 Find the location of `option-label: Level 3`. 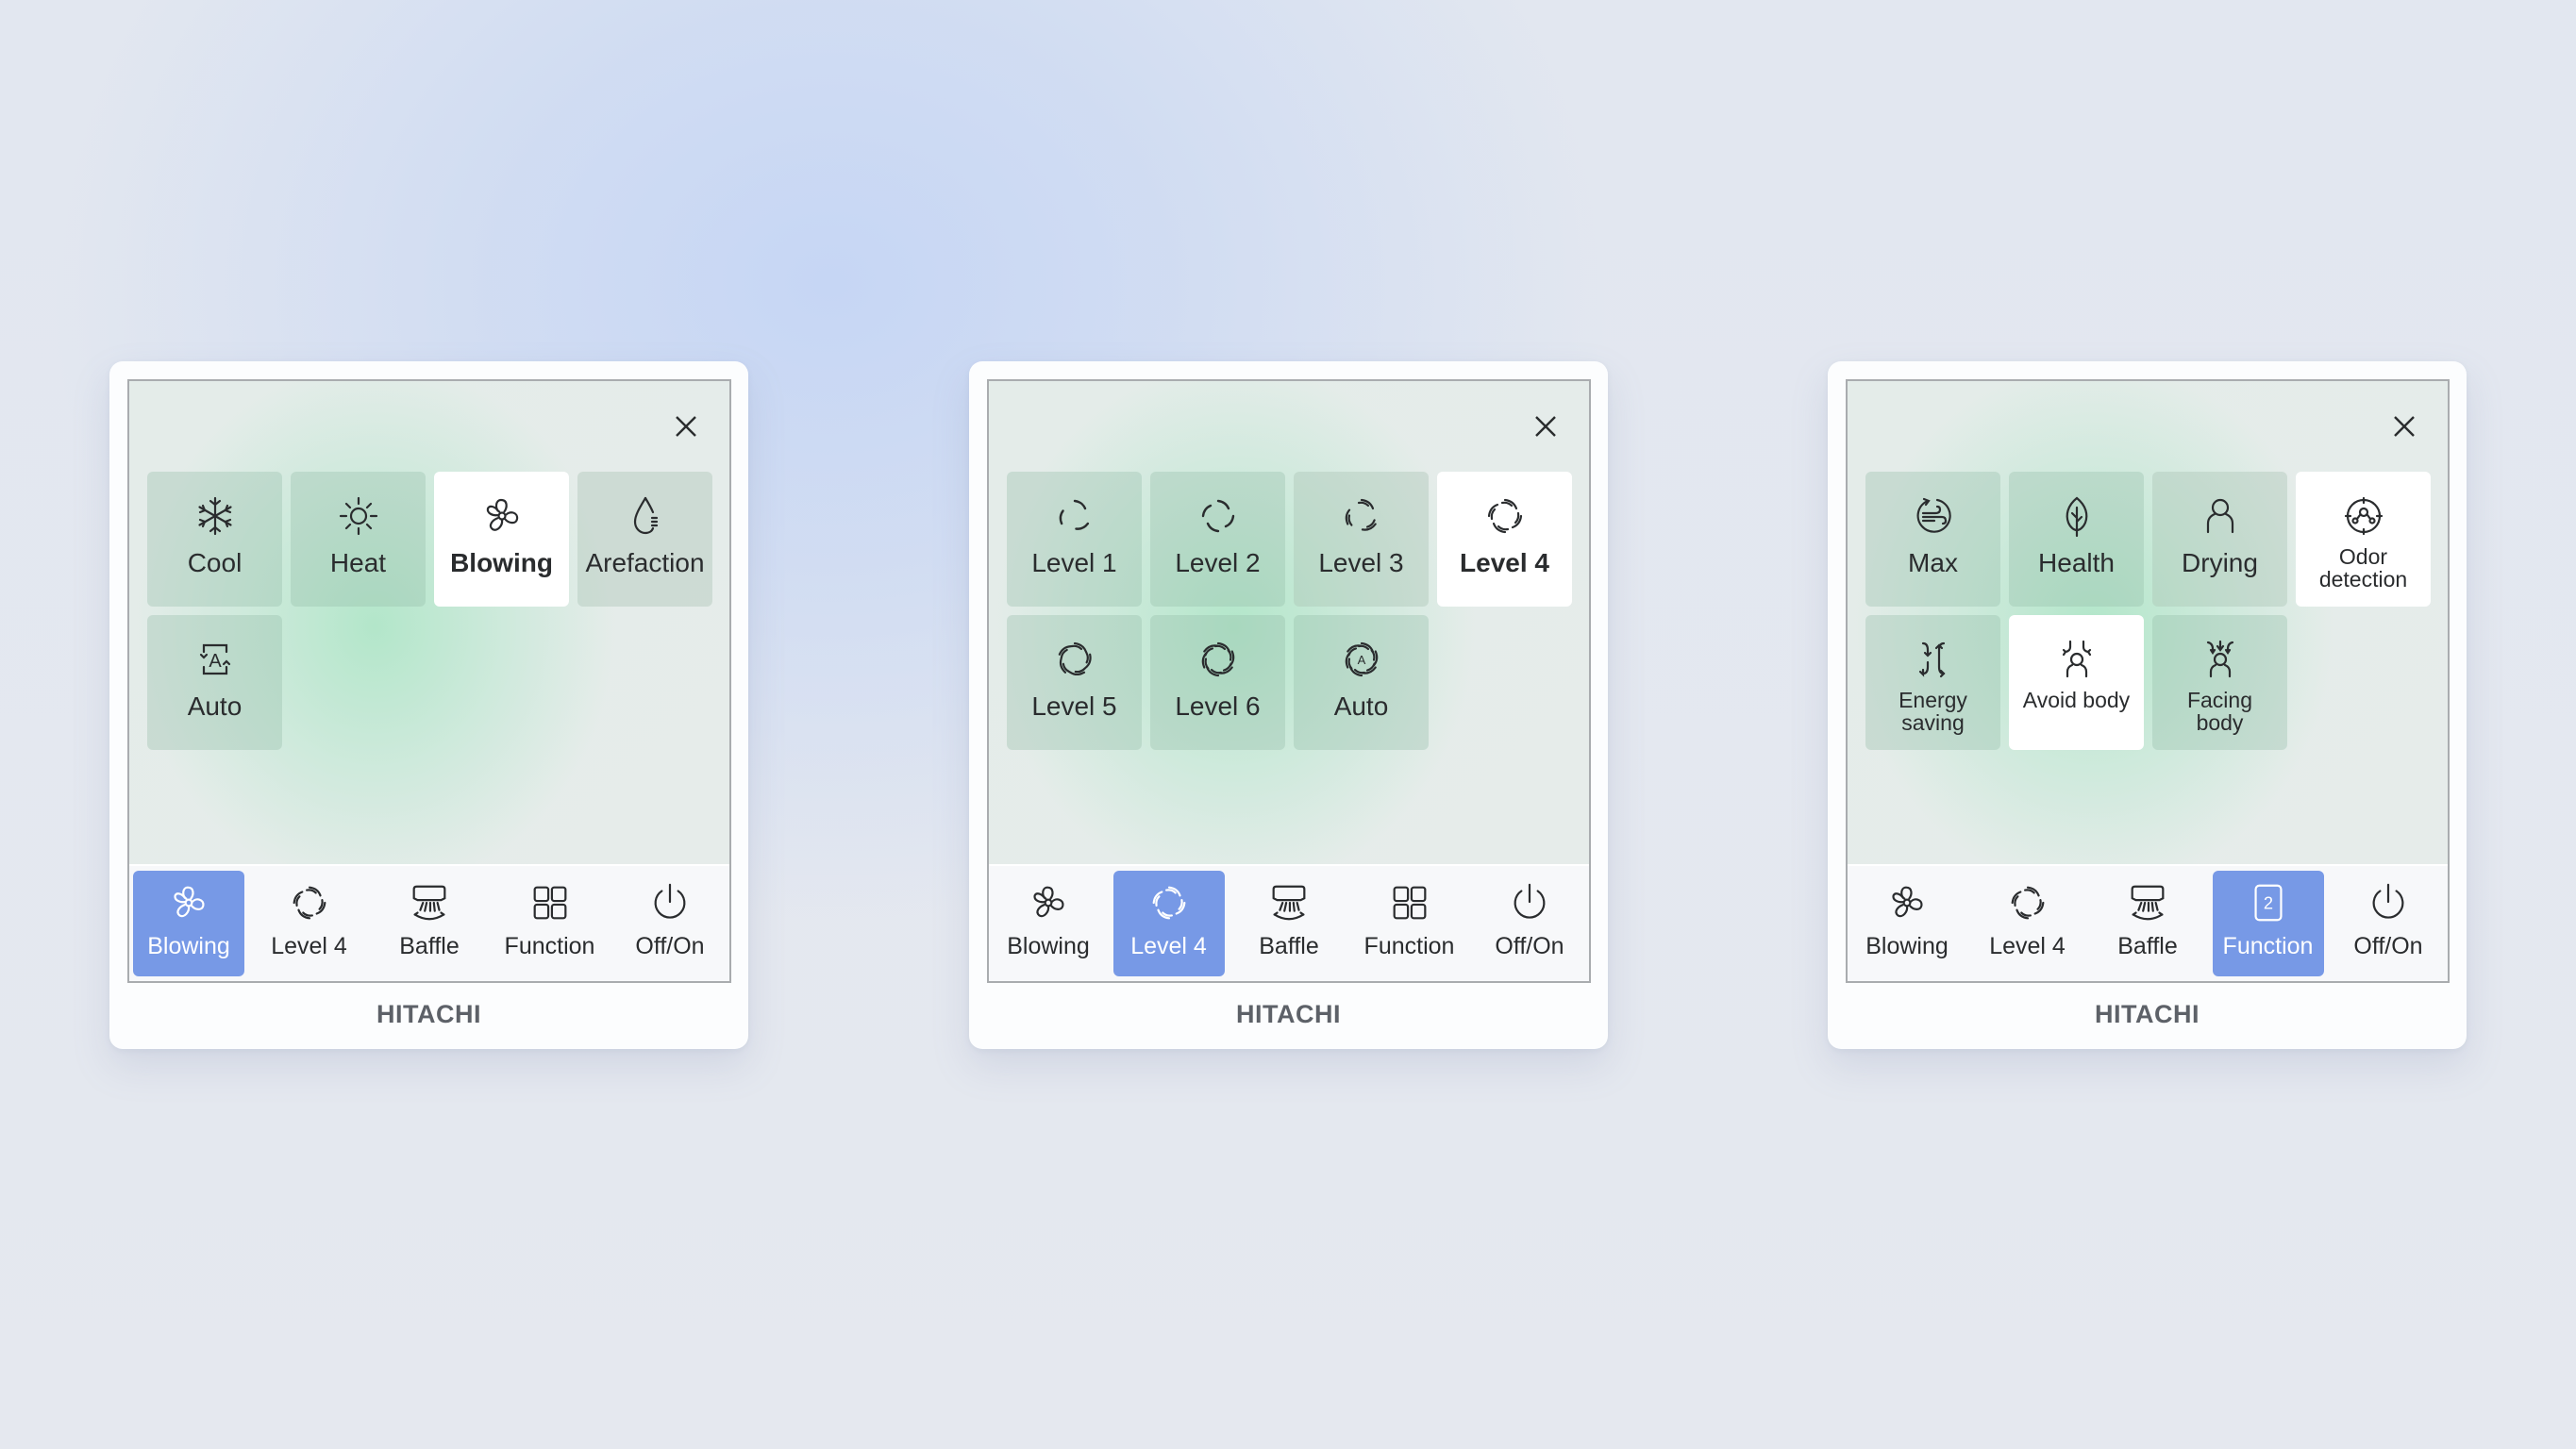

option-label: Level 3 is located at coordinates (1361, 562).